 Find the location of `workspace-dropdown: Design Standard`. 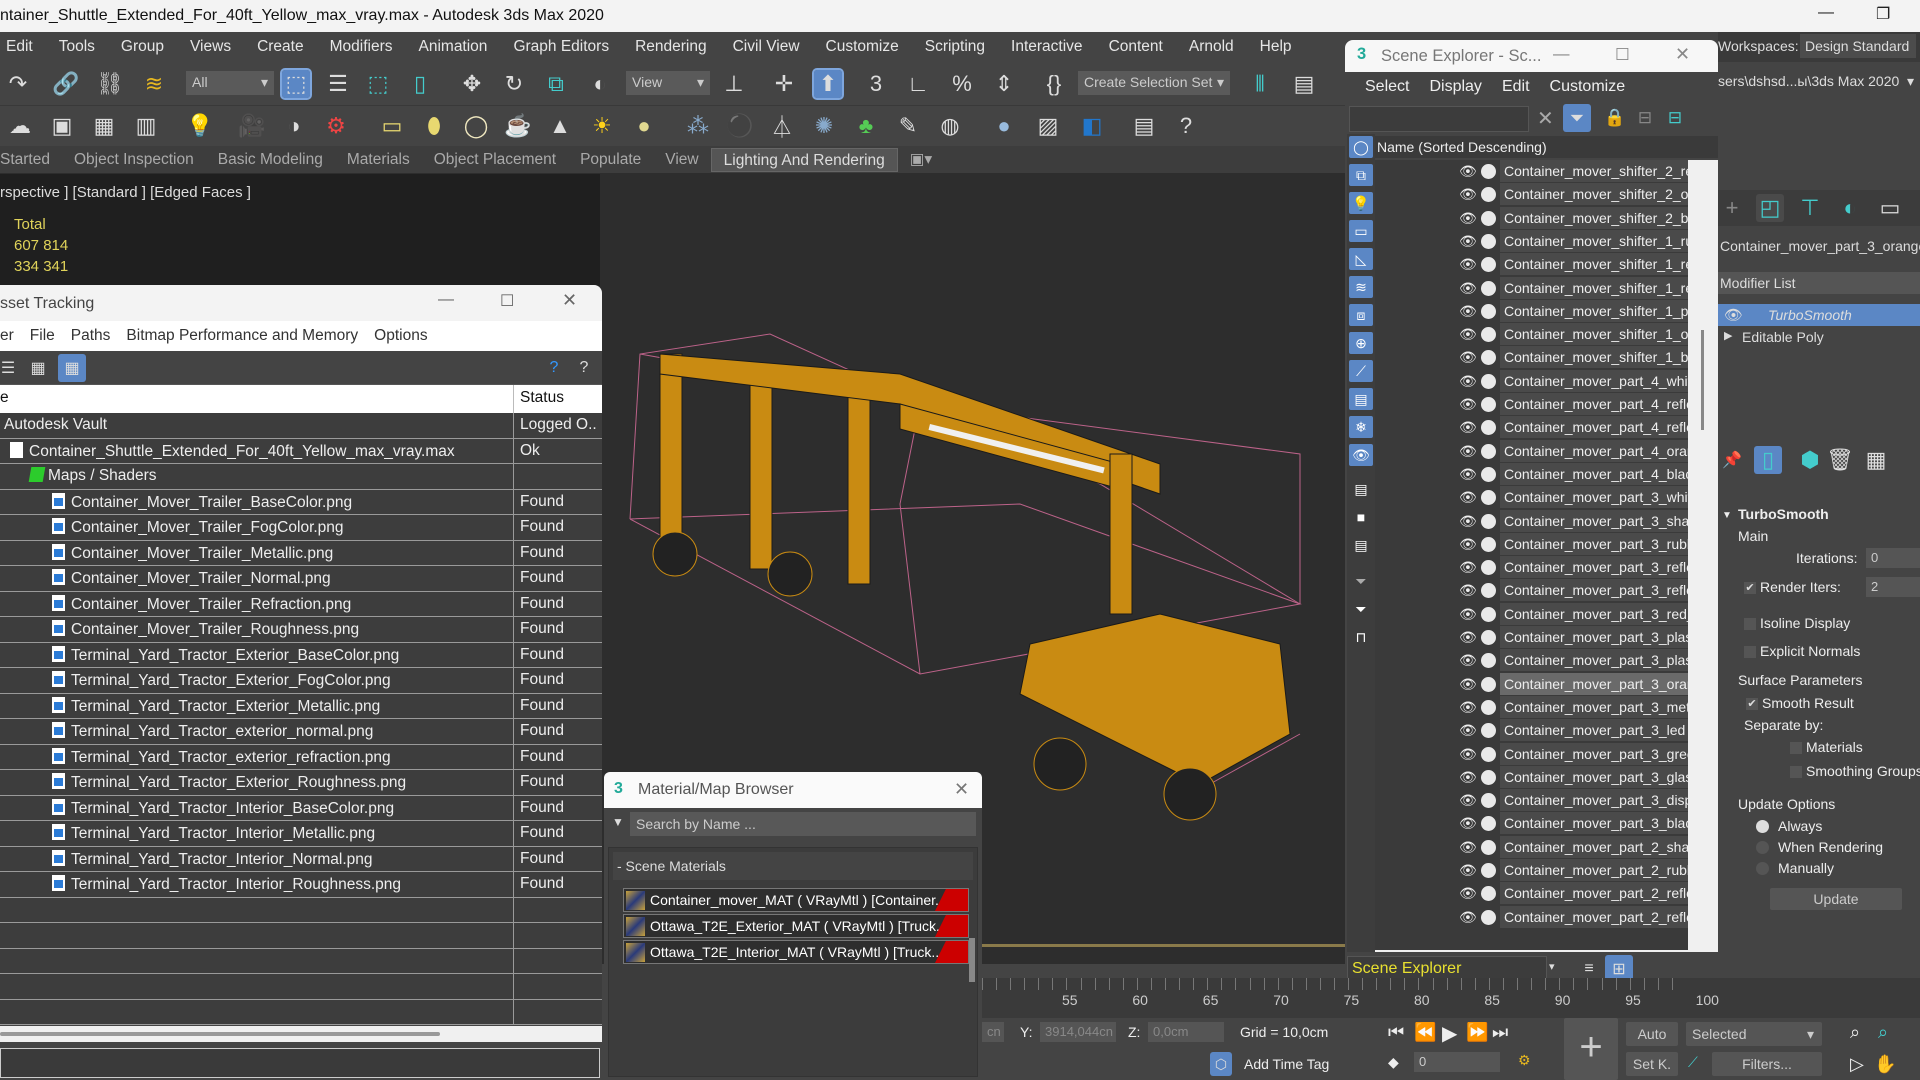

workspace-dropdown: Design Standard is located at coordinates (1858, 46).